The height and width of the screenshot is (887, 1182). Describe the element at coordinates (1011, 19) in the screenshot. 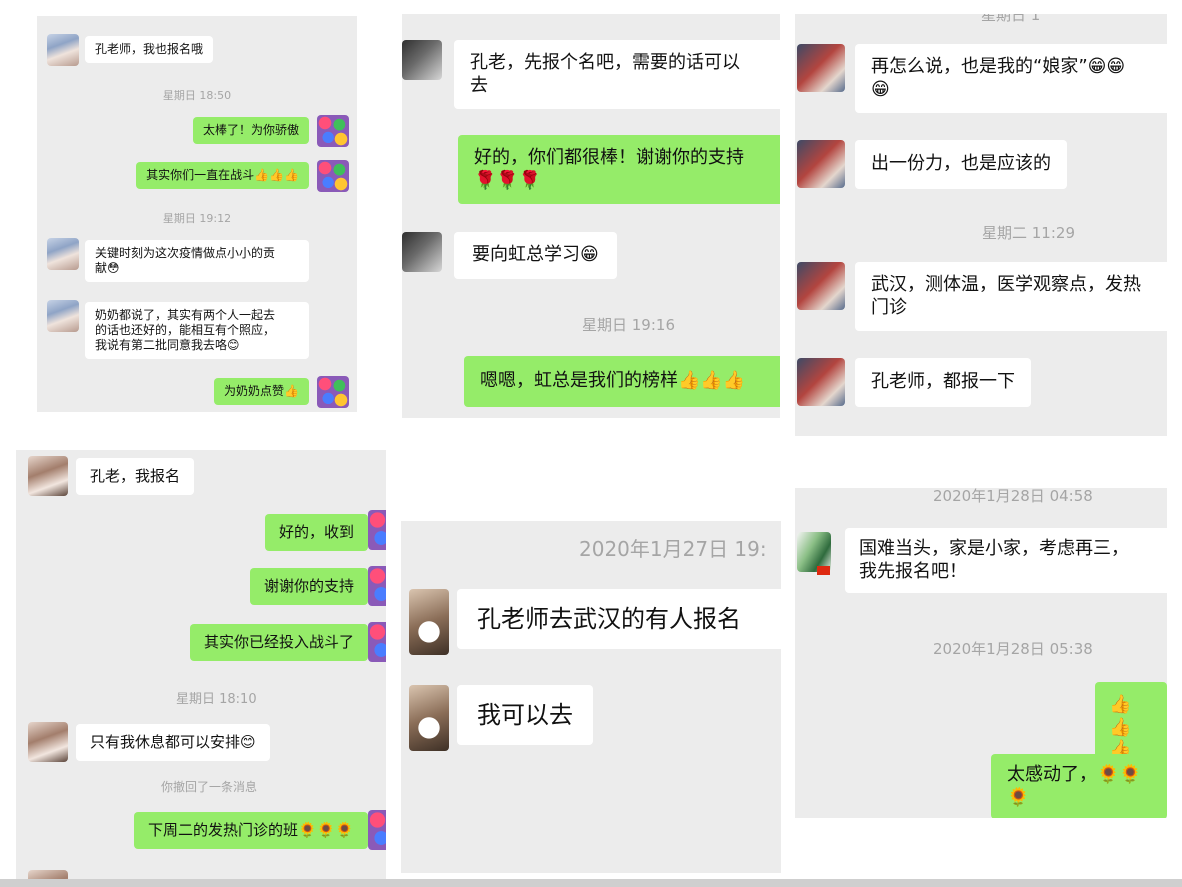

I see `timestamp: 星期日 1` at that location.